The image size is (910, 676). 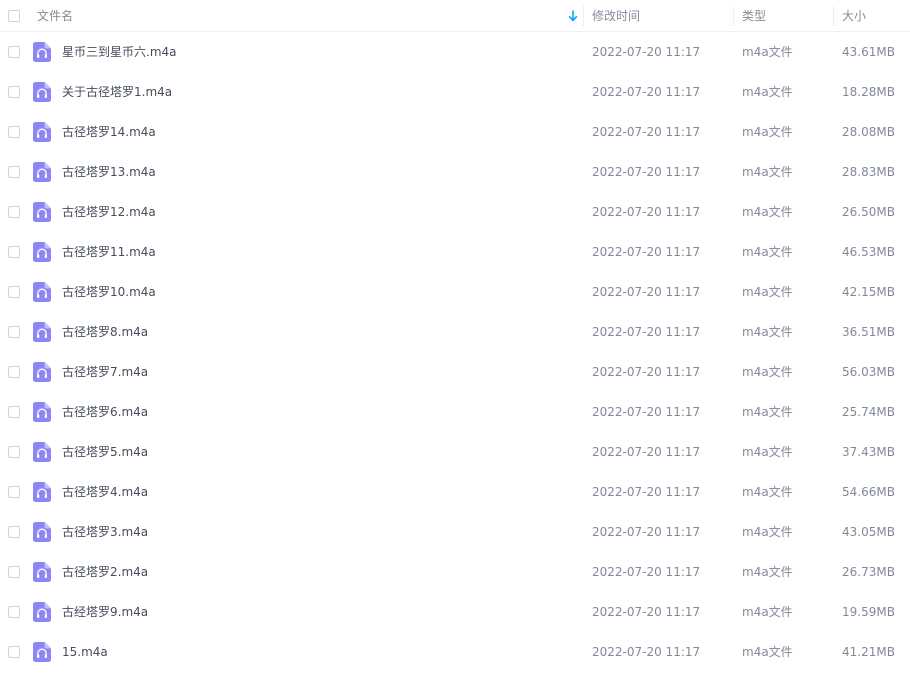 What do you see at coordinates (455, 652) in the screenshot?
I see `file-row: 15.m4a 2022-07-20 11:17 m4a文件 41.21MB` at bounding box center [455, 652].